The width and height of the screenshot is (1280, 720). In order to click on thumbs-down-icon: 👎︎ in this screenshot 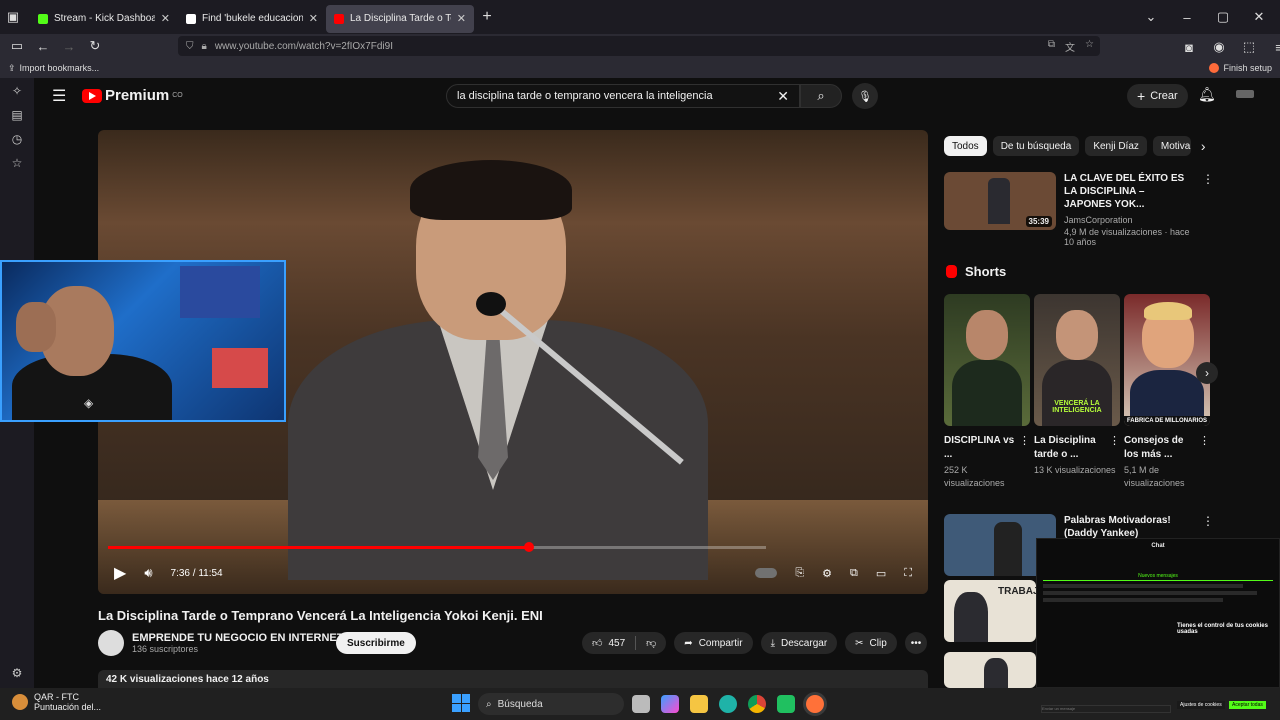, I will do `click(651, 643)`.